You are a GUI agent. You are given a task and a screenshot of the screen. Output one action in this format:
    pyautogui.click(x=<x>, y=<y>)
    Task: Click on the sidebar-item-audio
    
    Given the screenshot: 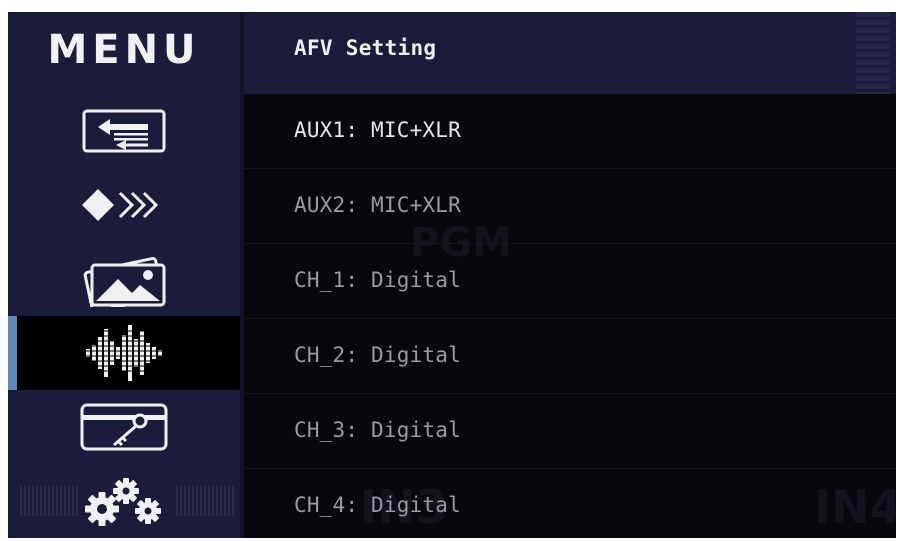 What is the action you would take?
    pyautogui.click(x=124, y=353)
    